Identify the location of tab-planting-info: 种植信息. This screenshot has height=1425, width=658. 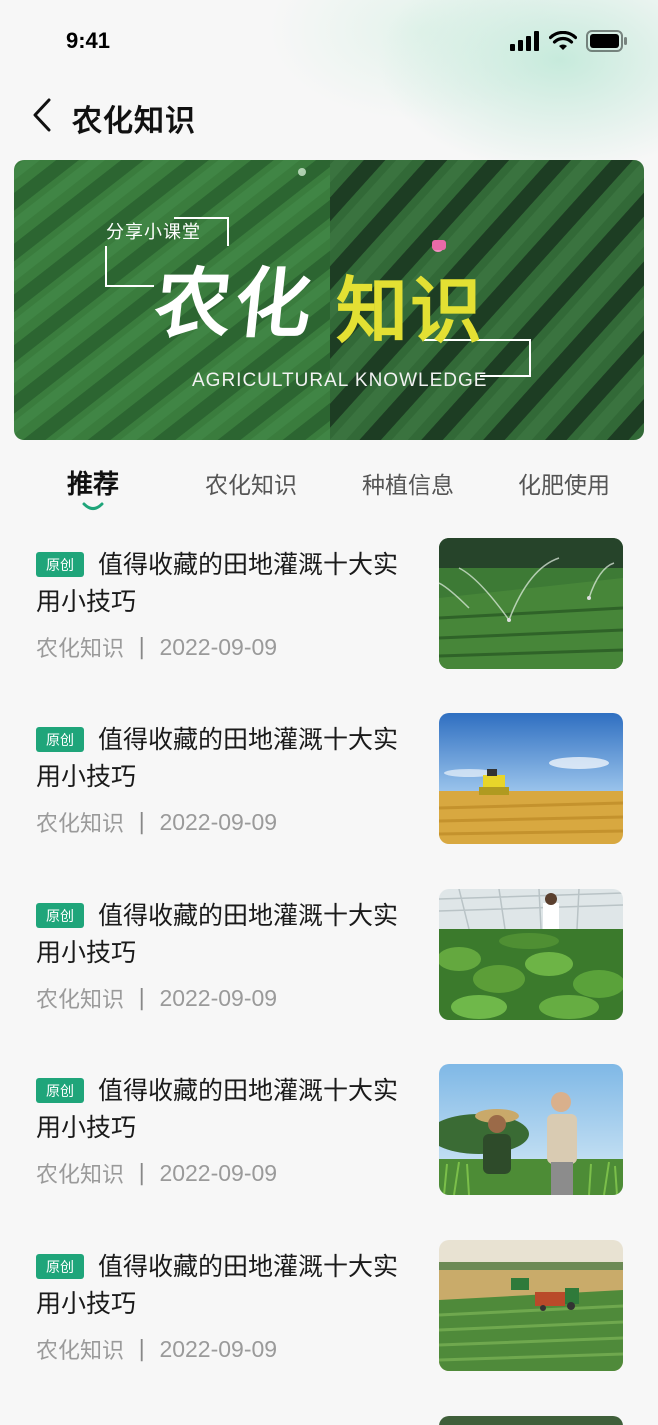
(408, 483).